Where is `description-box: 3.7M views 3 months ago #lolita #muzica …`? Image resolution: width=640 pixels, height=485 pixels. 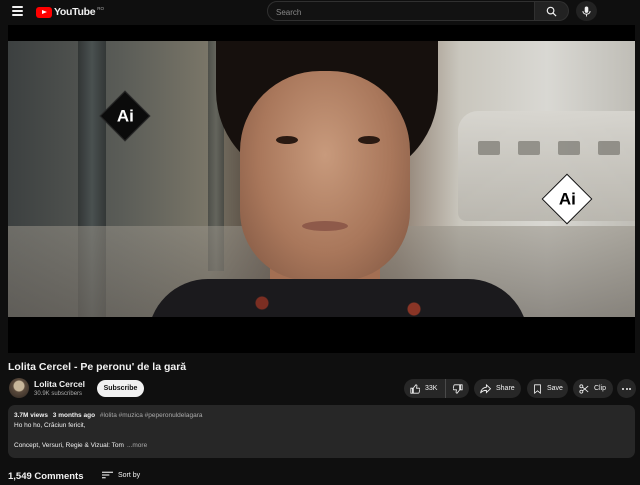
description-box: 3.7M views 3 months ago #lolita #muzica … is located at coordinates (321, 431).